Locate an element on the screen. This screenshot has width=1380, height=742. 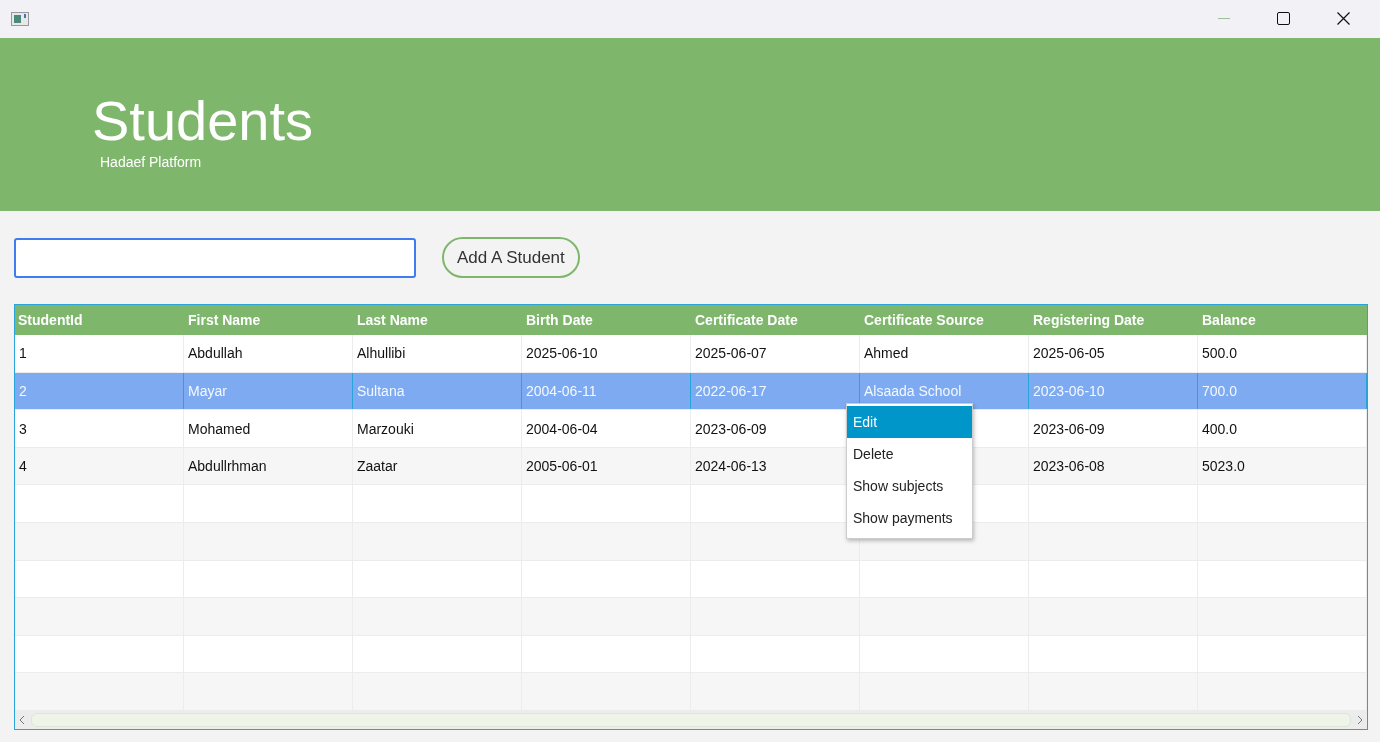
page-title: Students is located at coordinates (203, 120).